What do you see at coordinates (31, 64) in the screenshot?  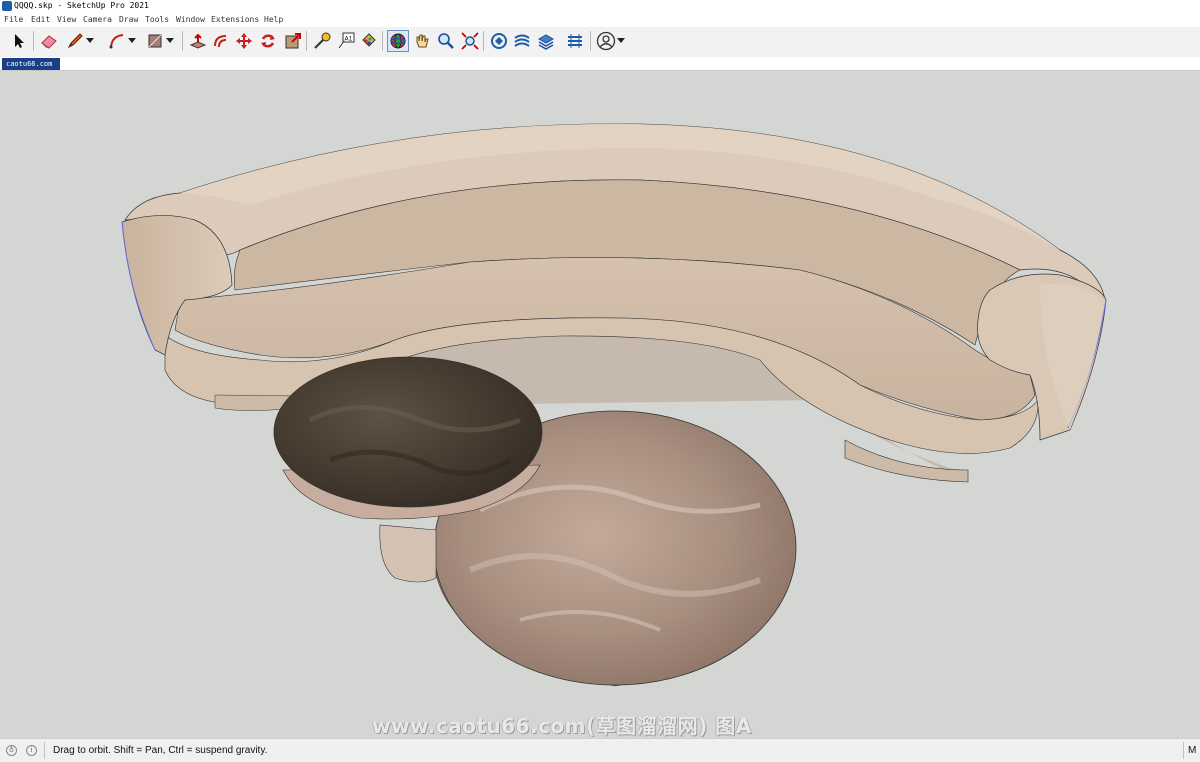 I see `scene-tab: caotu66.com` at bounding box center [31, 64].